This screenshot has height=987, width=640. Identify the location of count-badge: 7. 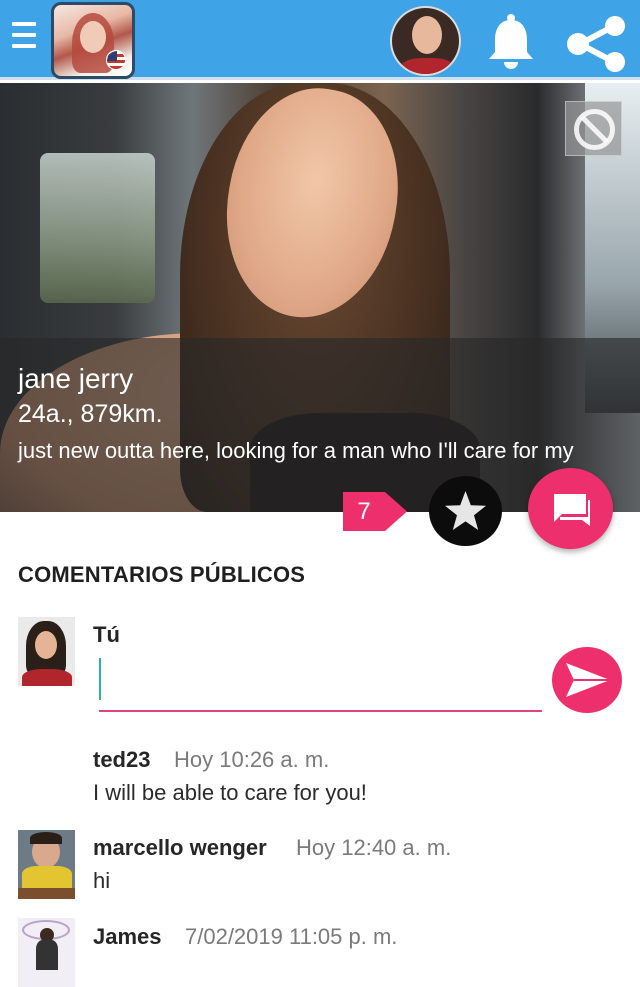
(364, 511).